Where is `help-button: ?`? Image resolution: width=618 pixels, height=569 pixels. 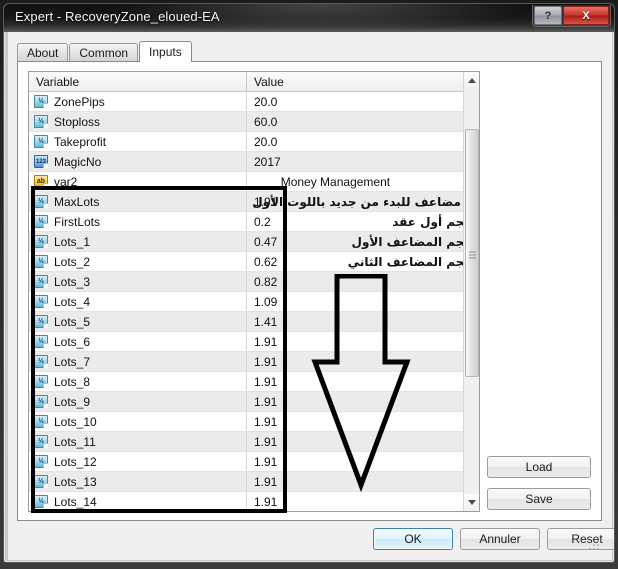
help-button: ? is located at coordinates (548, 15).